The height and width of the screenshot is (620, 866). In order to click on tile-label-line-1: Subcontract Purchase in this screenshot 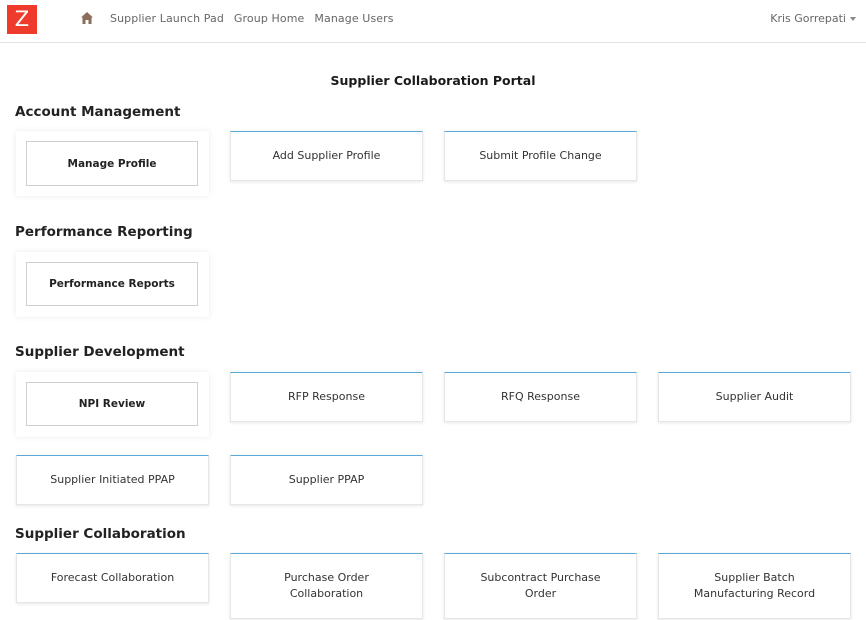, I will do `click(540, 577)`.